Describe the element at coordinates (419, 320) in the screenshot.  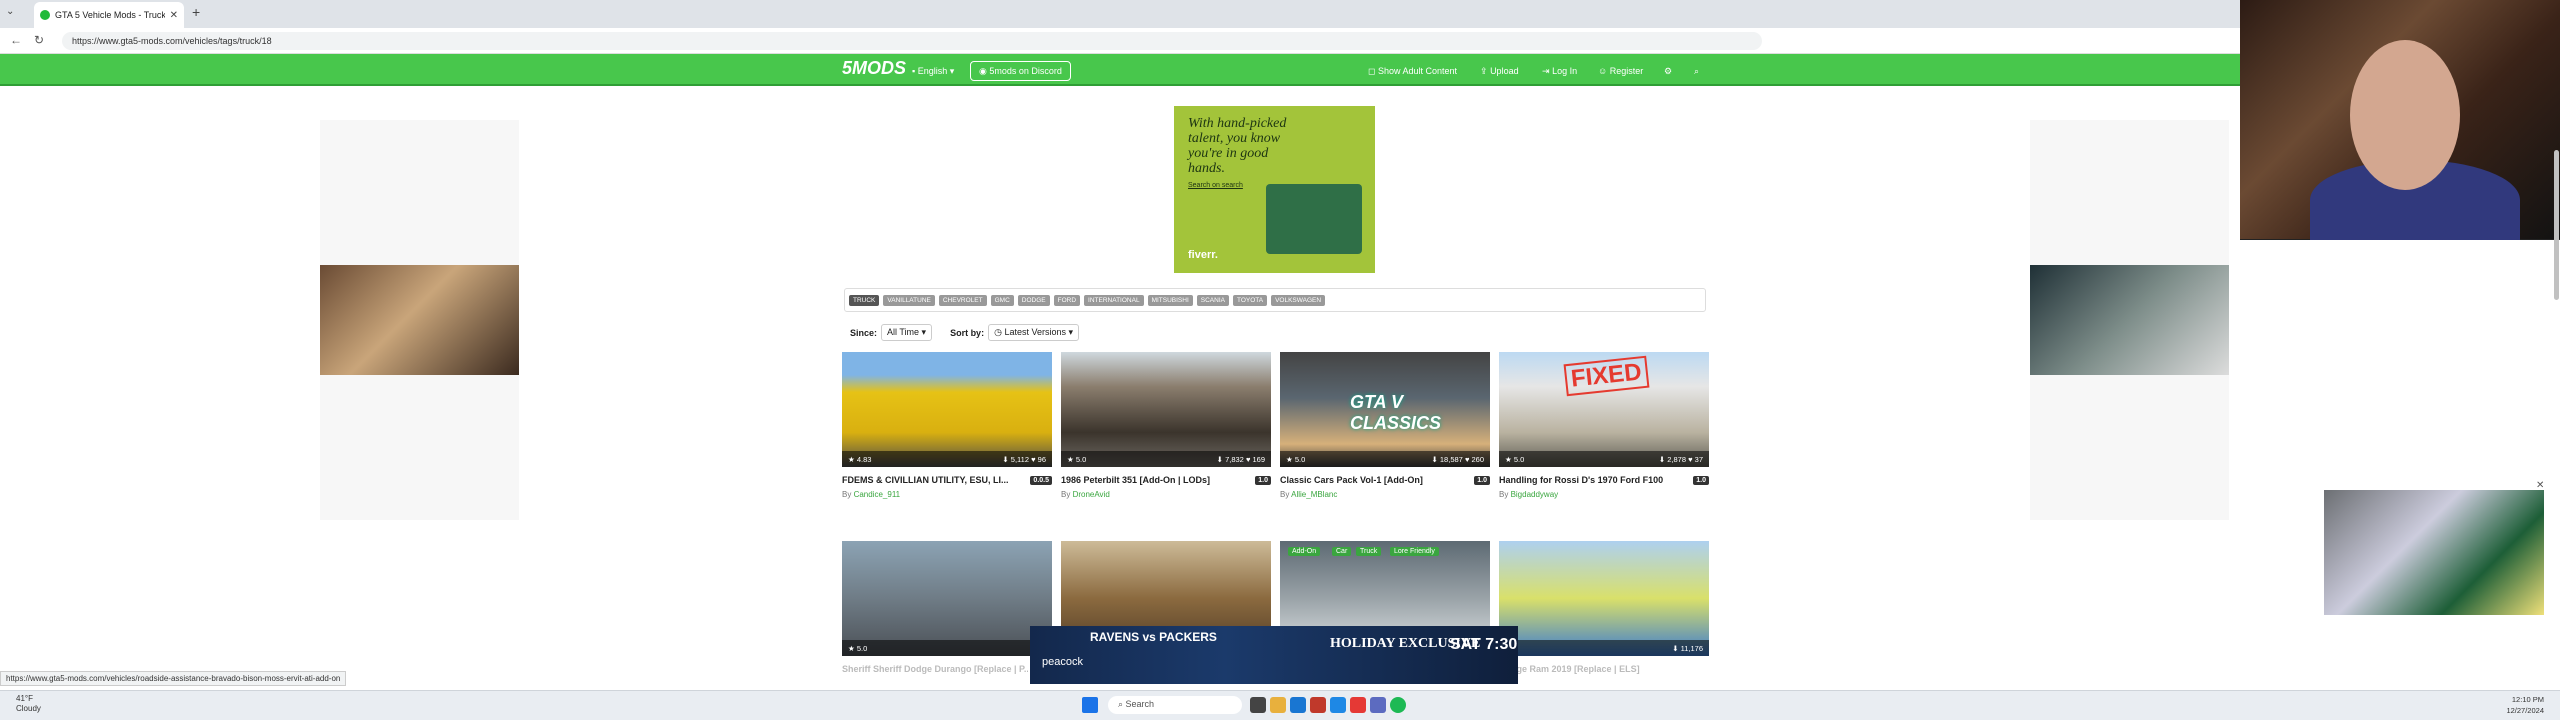
I see `left-video-ad` at that location.